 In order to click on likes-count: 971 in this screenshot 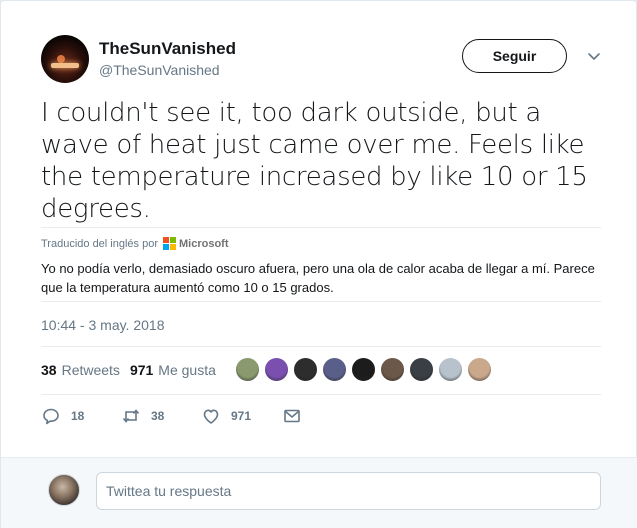, I will do `click(141, 370)`.